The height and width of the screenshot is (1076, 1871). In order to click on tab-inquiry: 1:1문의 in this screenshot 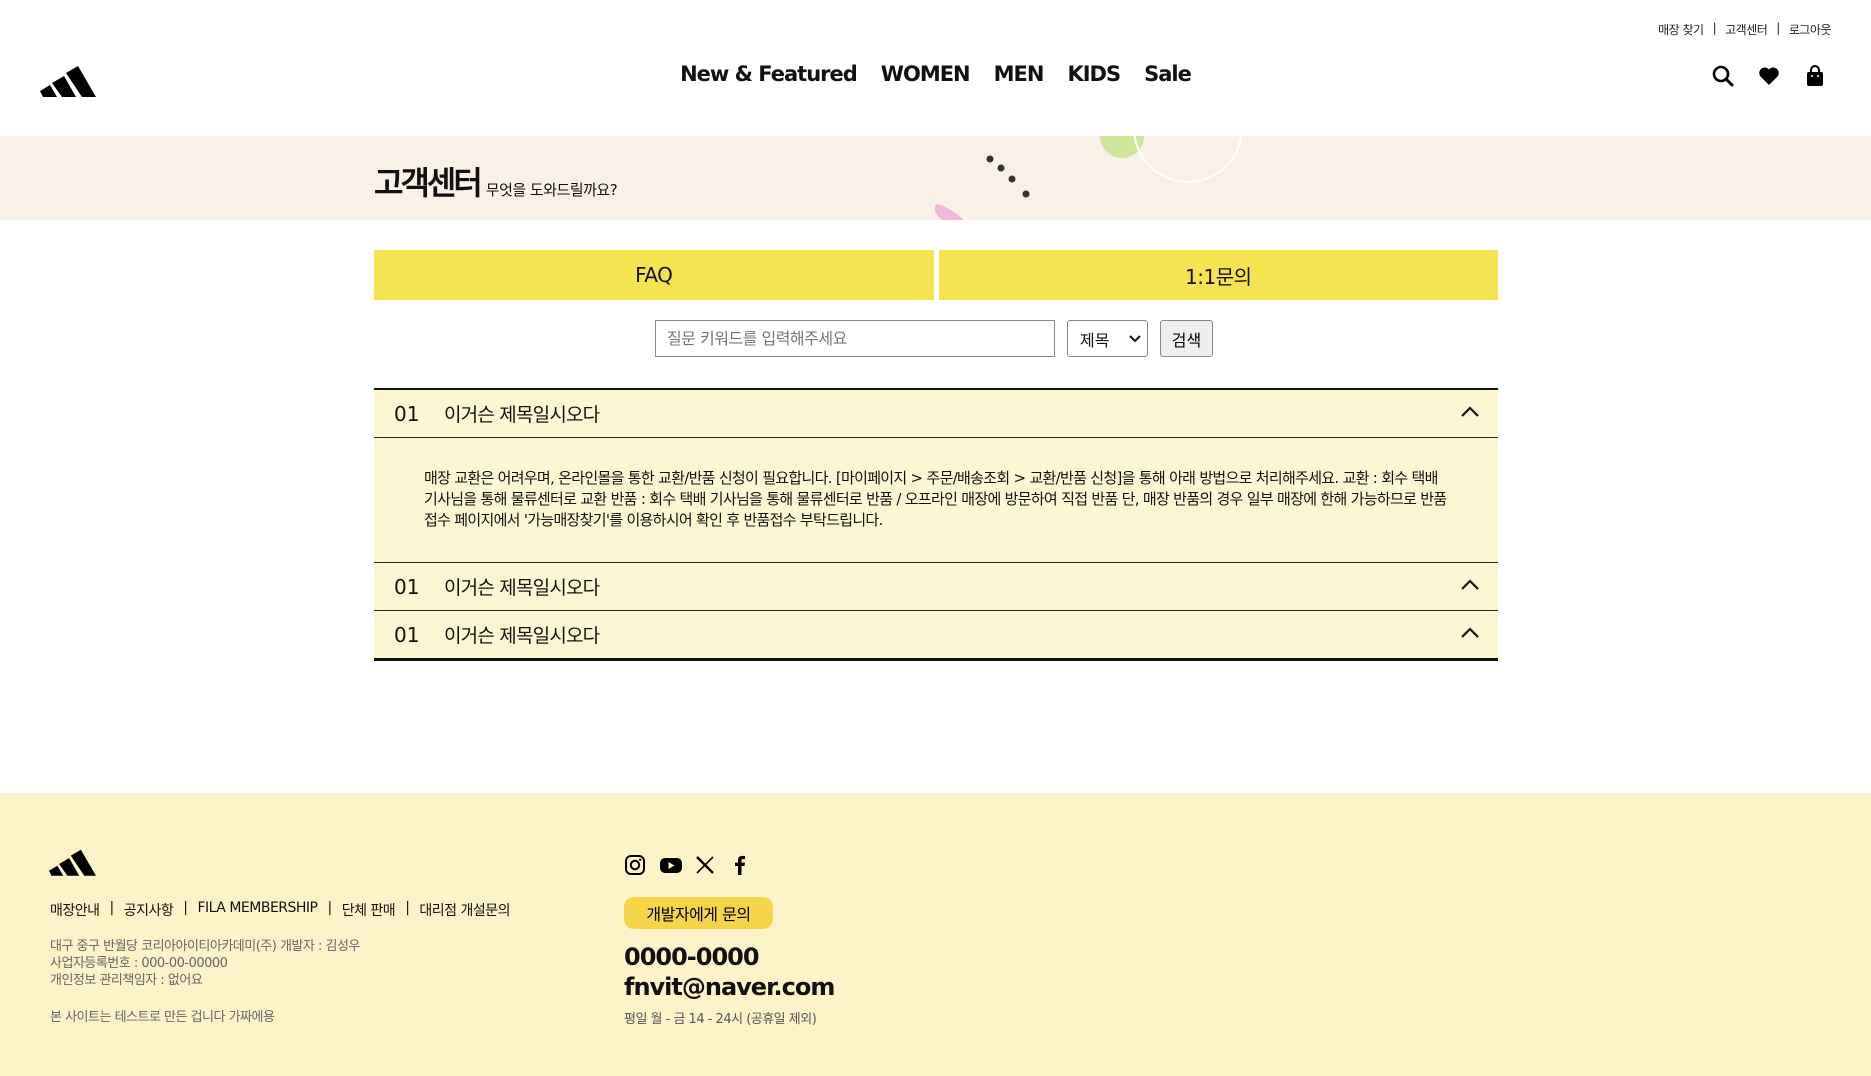, I will do `click(1218, 275)`.